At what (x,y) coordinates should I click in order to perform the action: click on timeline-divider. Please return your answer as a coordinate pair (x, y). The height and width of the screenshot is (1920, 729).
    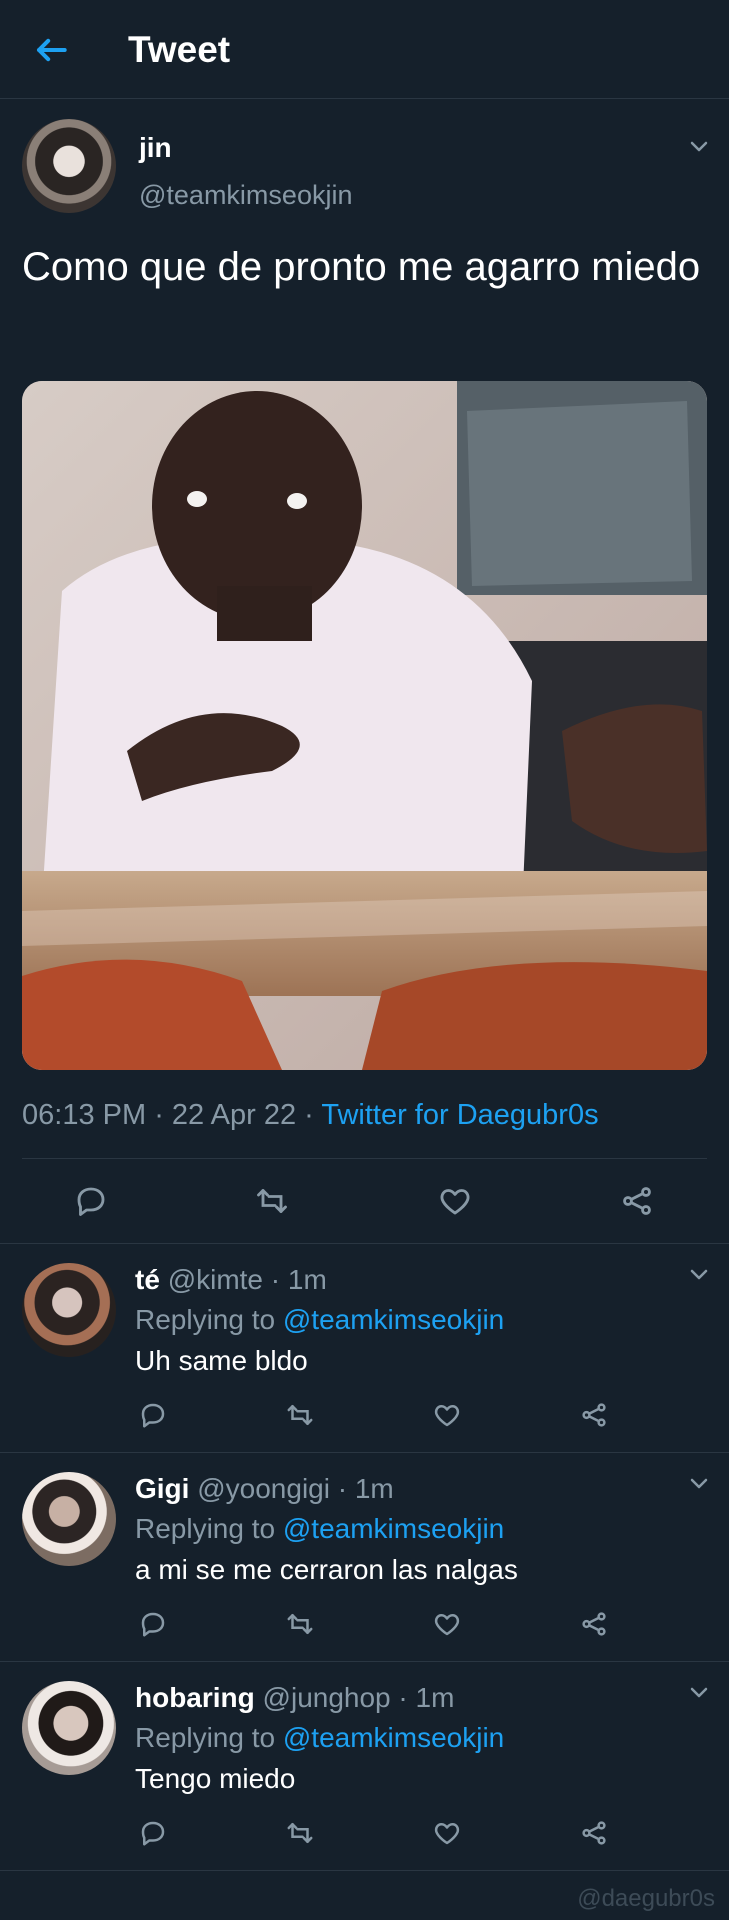
    Looking at the image, I should click on (364, 1870).